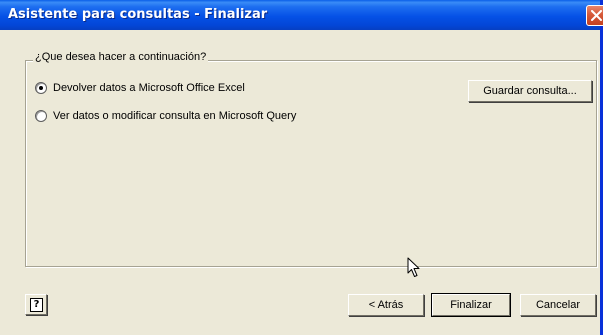 The height and width of the screenshot is (335, 603). Describe the element at coordinates (121, 57) in the screenshot. I see `group-legend: ¿Que desea hacer a continuación?` at that location.